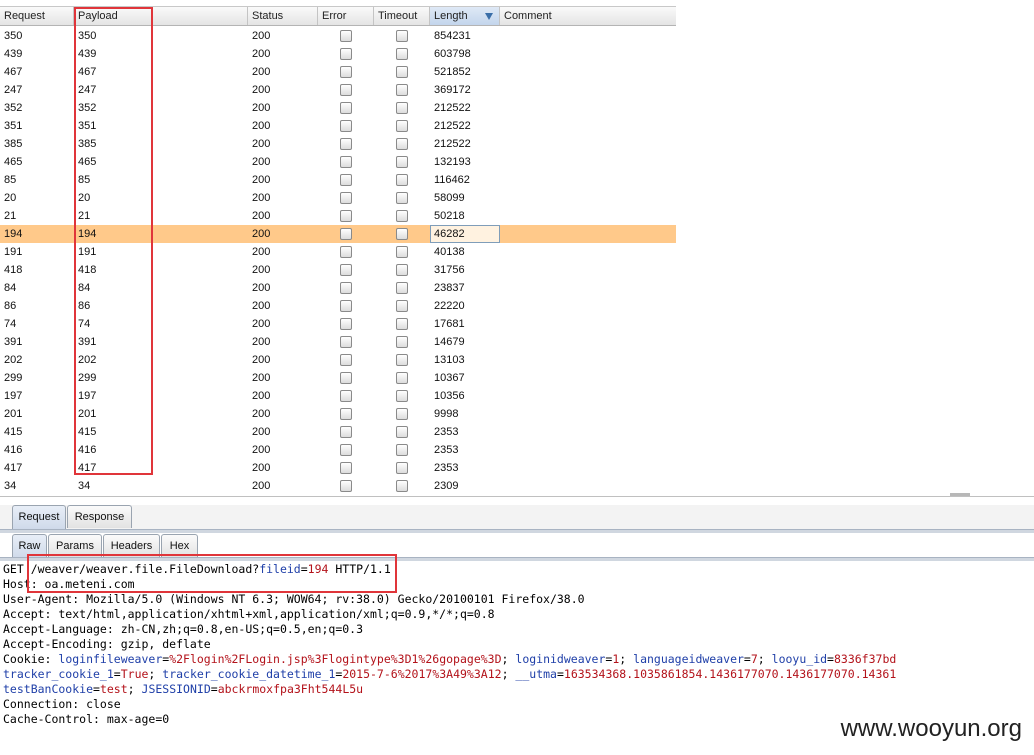 The height and width of the screenshot is (755, 1034). What do you see at coordinates (338, 378) in the screenshot?
I see `table-row: 299 299 200 10367` at bounding box center [338, 378].